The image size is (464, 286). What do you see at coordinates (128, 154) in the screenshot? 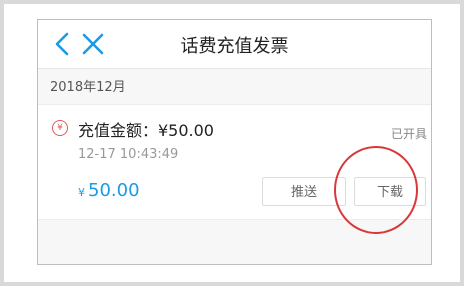
I see `record-timestamp: 12-17 10:43:49` at bounding box center [128, 154].